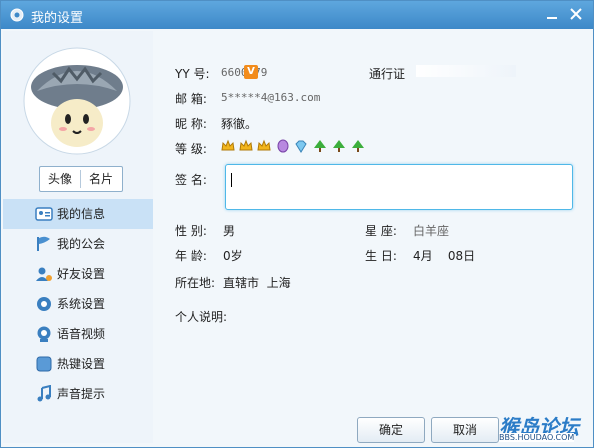 This screenshot has height=448, width=594. I want to click on about-me-label: 个人说明:, so click(201, 317).